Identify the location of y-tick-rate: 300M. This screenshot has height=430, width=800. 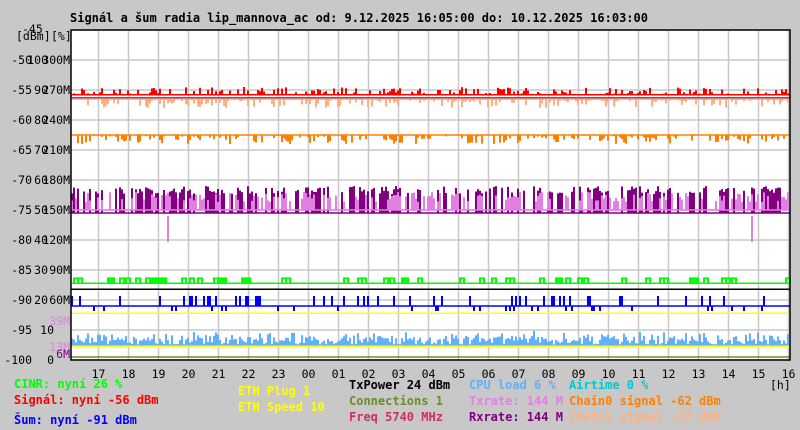
(56, 60).